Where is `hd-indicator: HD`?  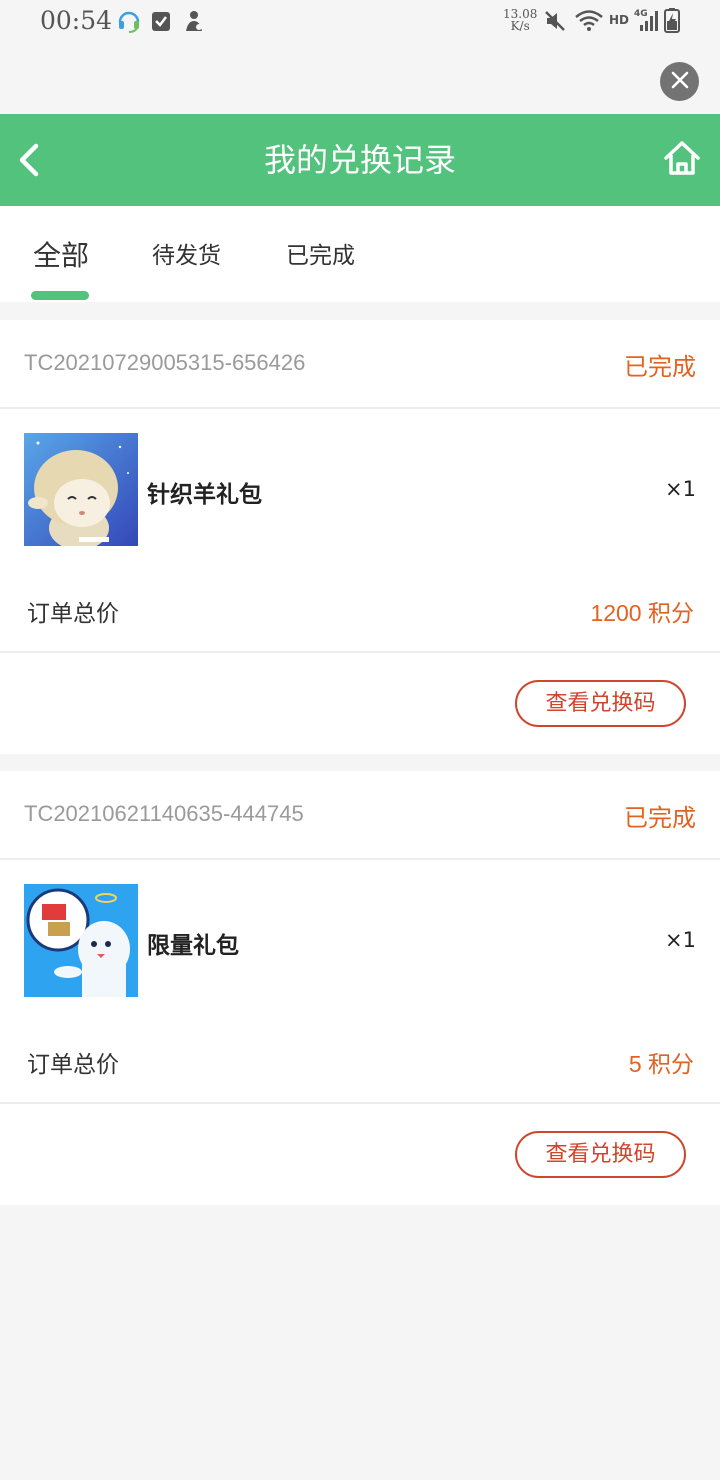 hd-indicator: HD is located at coordinates (619, 20).